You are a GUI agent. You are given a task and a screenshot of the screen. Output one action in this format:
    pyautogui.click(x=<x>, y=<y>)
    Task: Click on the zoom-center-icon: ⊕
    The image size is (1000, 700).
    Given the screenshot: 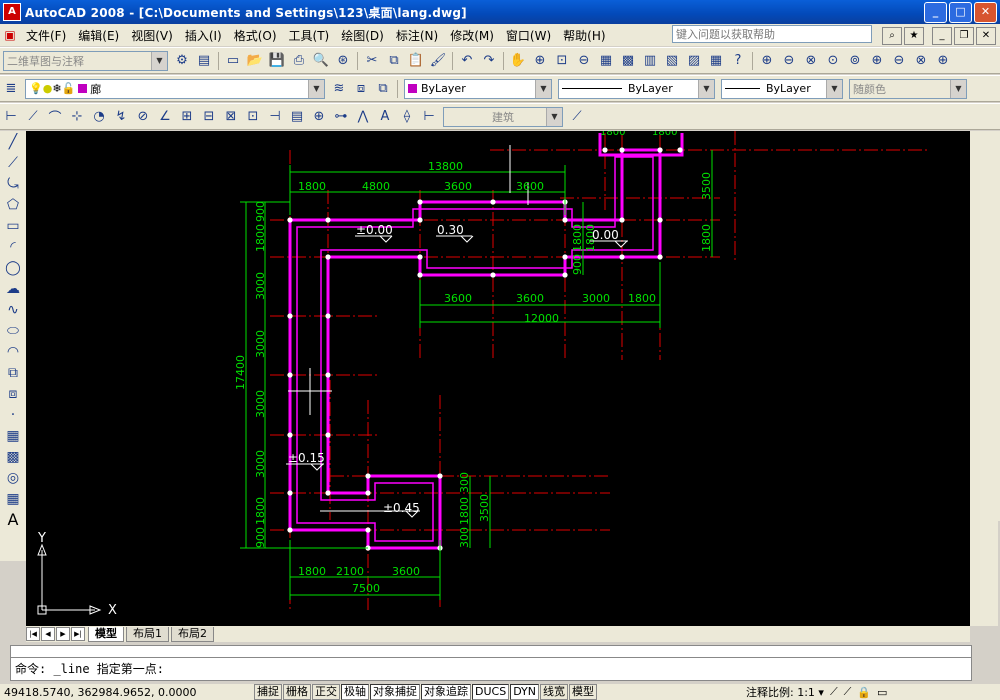 What is the action you would take?
    pyautogui.click(x=877, y=61)
    